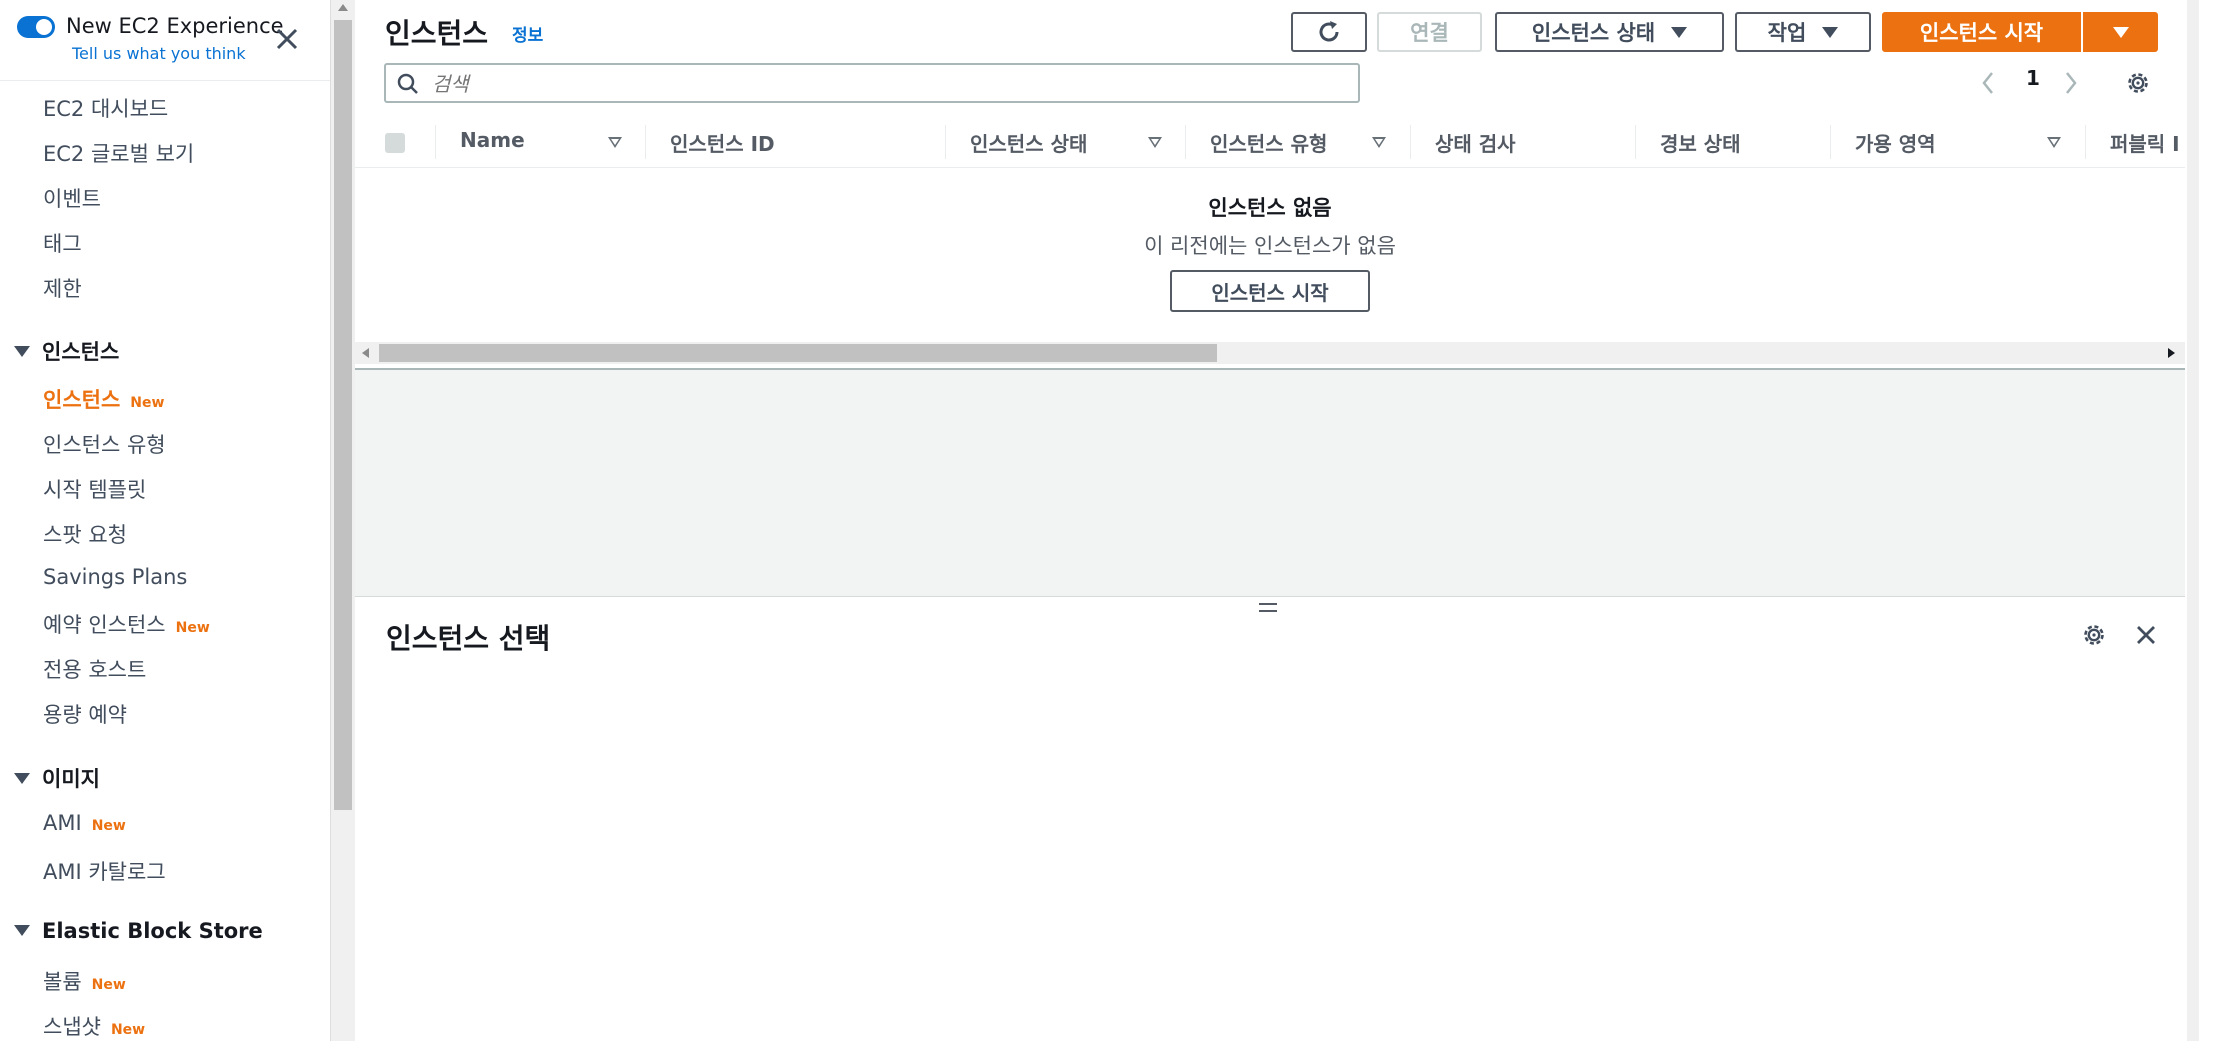  What do you see at coordinates (62, 288) in the screenshot?
I see `sidebar-item-limits: 제한` at bounding box center [62, 288].